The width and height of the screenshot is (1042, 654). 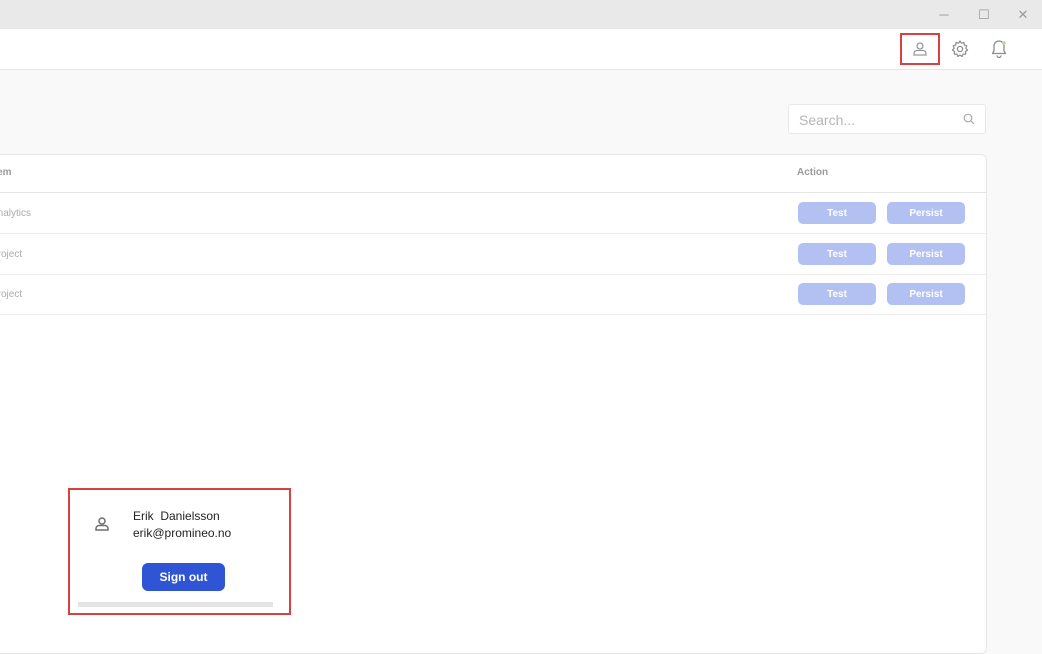 I want to click on minimize-icon: ─, so click(x=944, y=14).